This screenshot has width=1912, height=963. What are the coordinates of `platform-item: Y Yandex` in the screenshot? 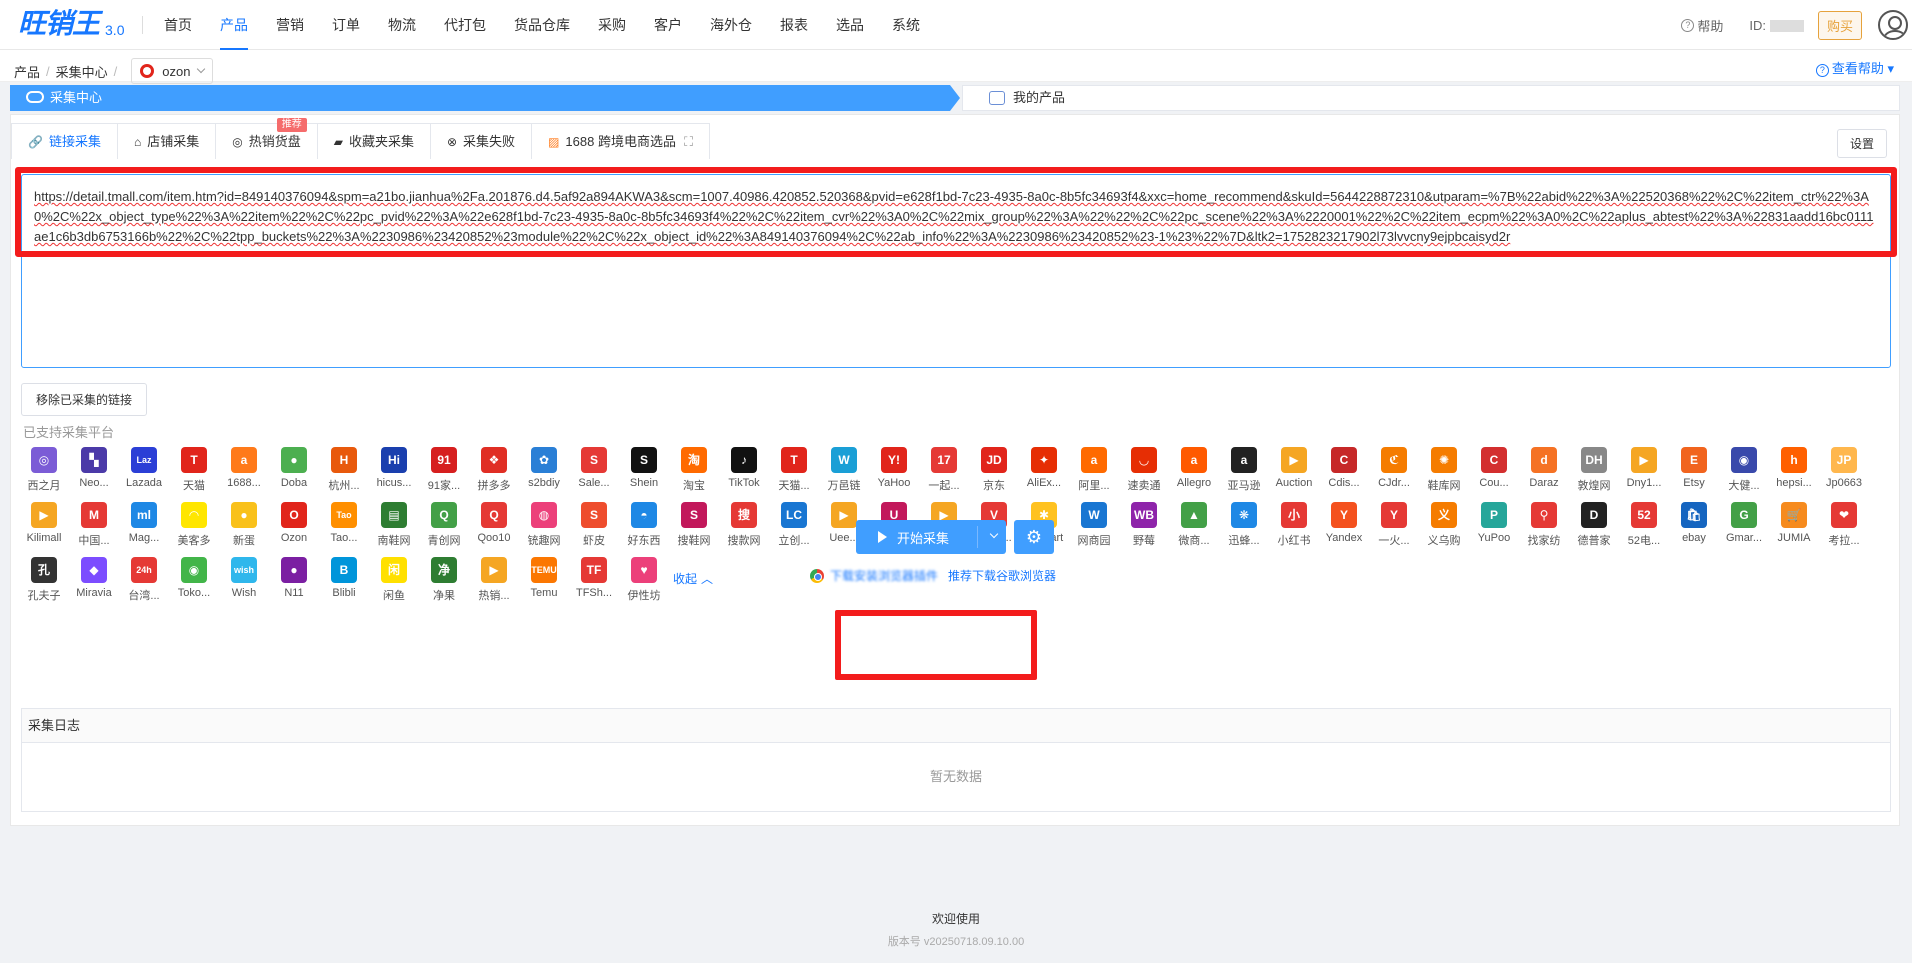 It's located at (1344, 529).